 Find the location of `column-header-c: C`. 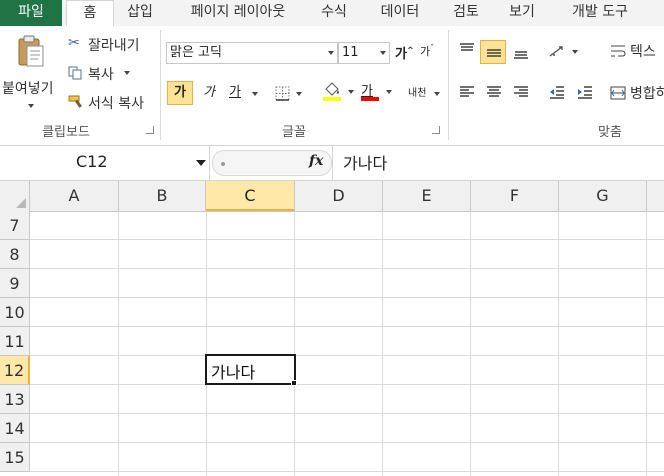

column-header-c: C is located at coordinates (250, 196).